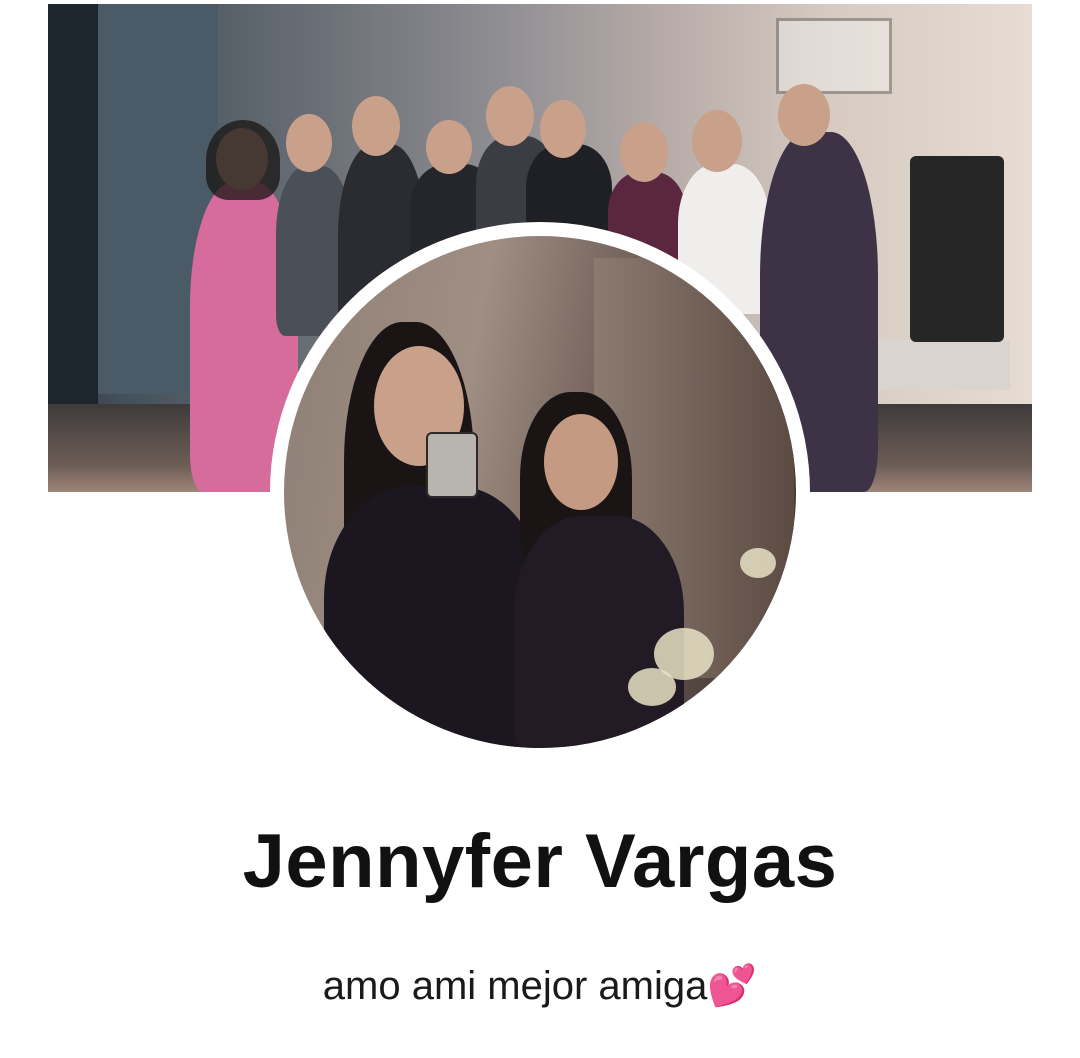 Image resolution: width=1080 pixels, height=1058 pixels. Describe the element at coordinates (540, 861) in the screenshot. I see `profile-name: Jennyfer Vargas` at that location.